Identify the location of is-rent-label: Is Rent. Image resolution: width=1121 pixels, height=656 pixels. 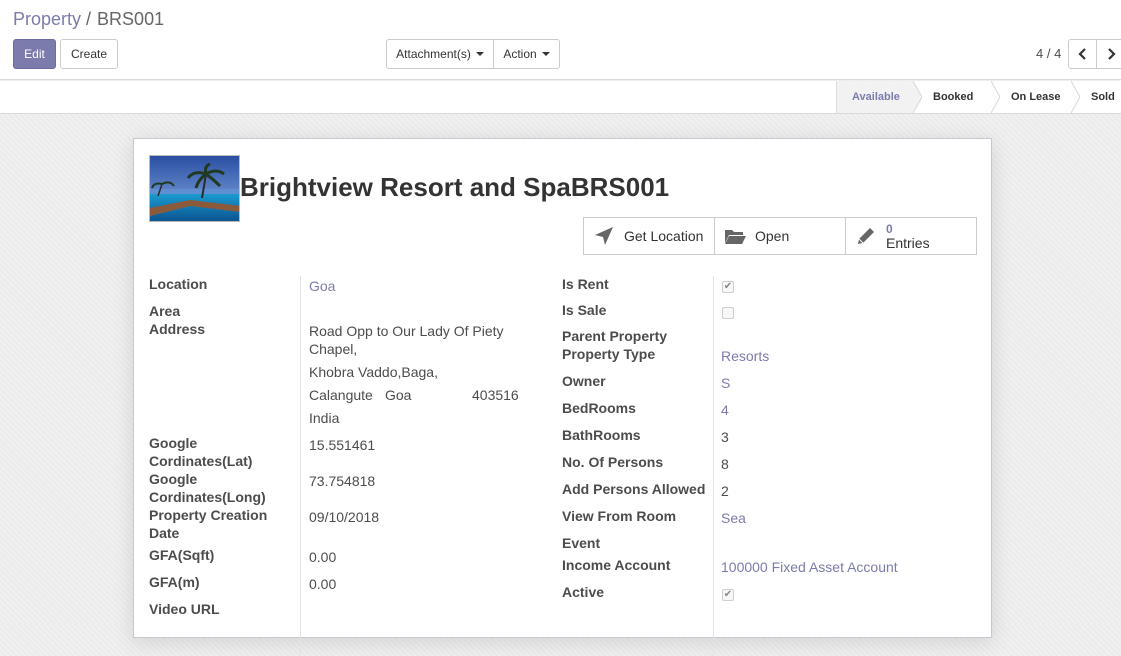
(585, 284).